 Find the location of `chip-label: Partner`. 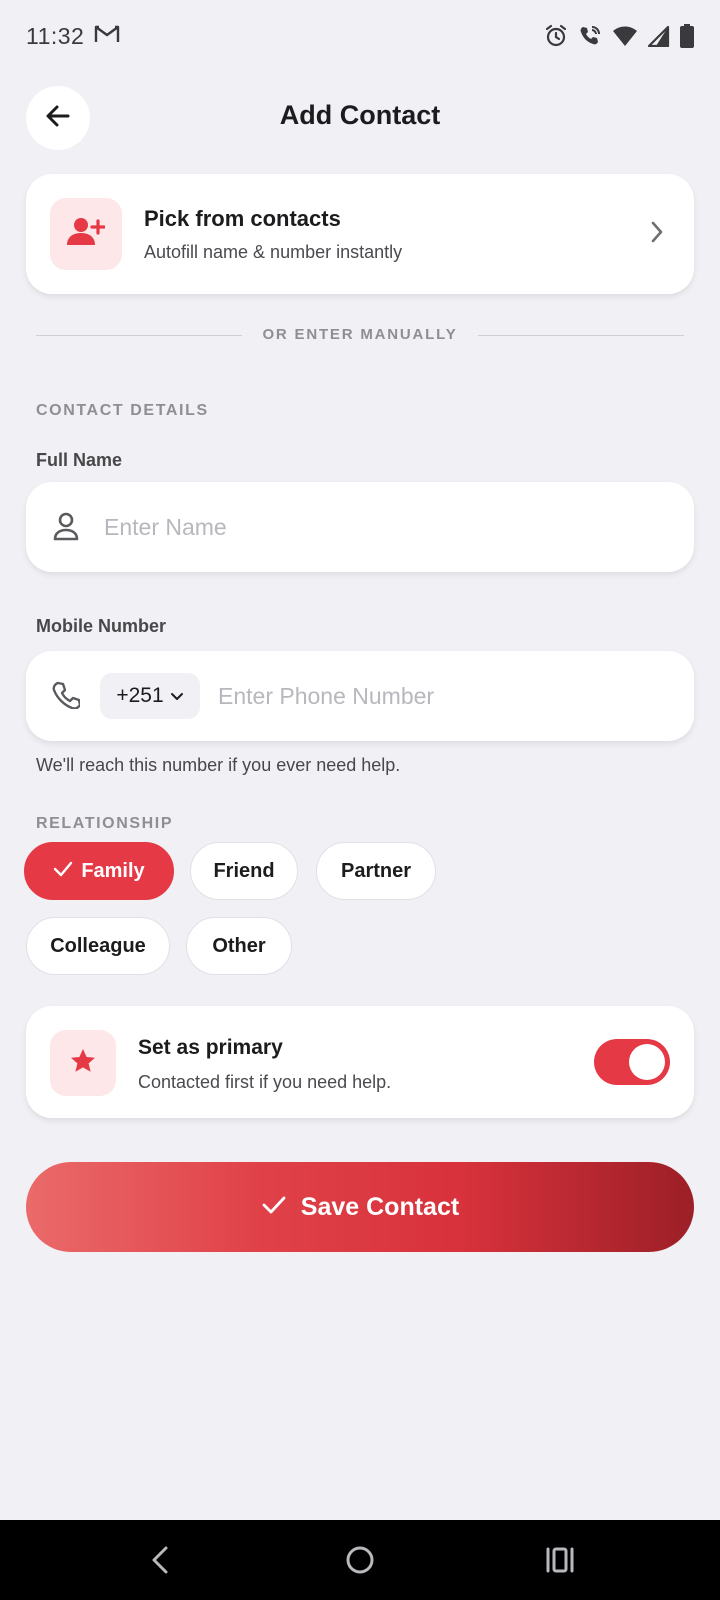

chip-label: Partner is located at coordinates (376, 870).